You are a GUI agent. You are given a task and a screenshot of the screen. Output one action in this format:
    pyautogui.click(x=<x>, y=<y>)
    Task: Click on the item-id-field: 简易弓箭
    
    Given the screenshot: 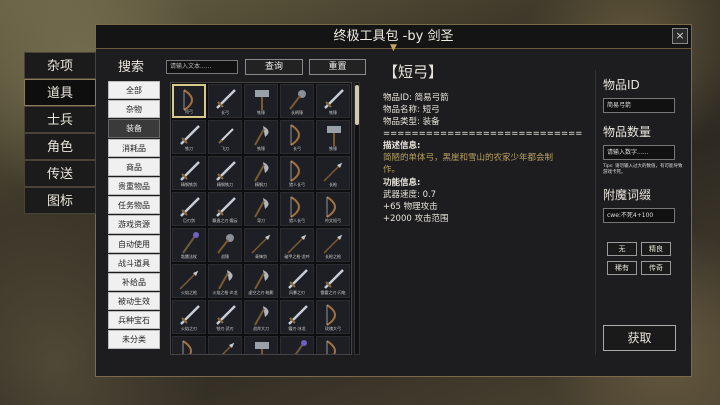 What is the action you would take?
    pyautogui.click(x=639, y=105)
    